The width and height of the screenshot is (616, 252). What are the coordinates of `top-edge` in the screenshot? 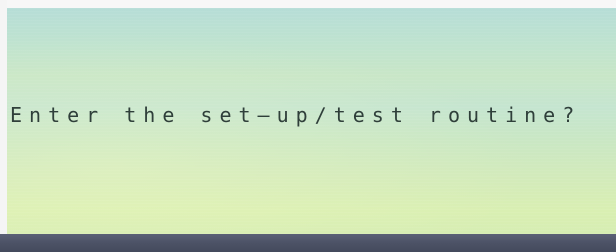 It's located at (308, 4).